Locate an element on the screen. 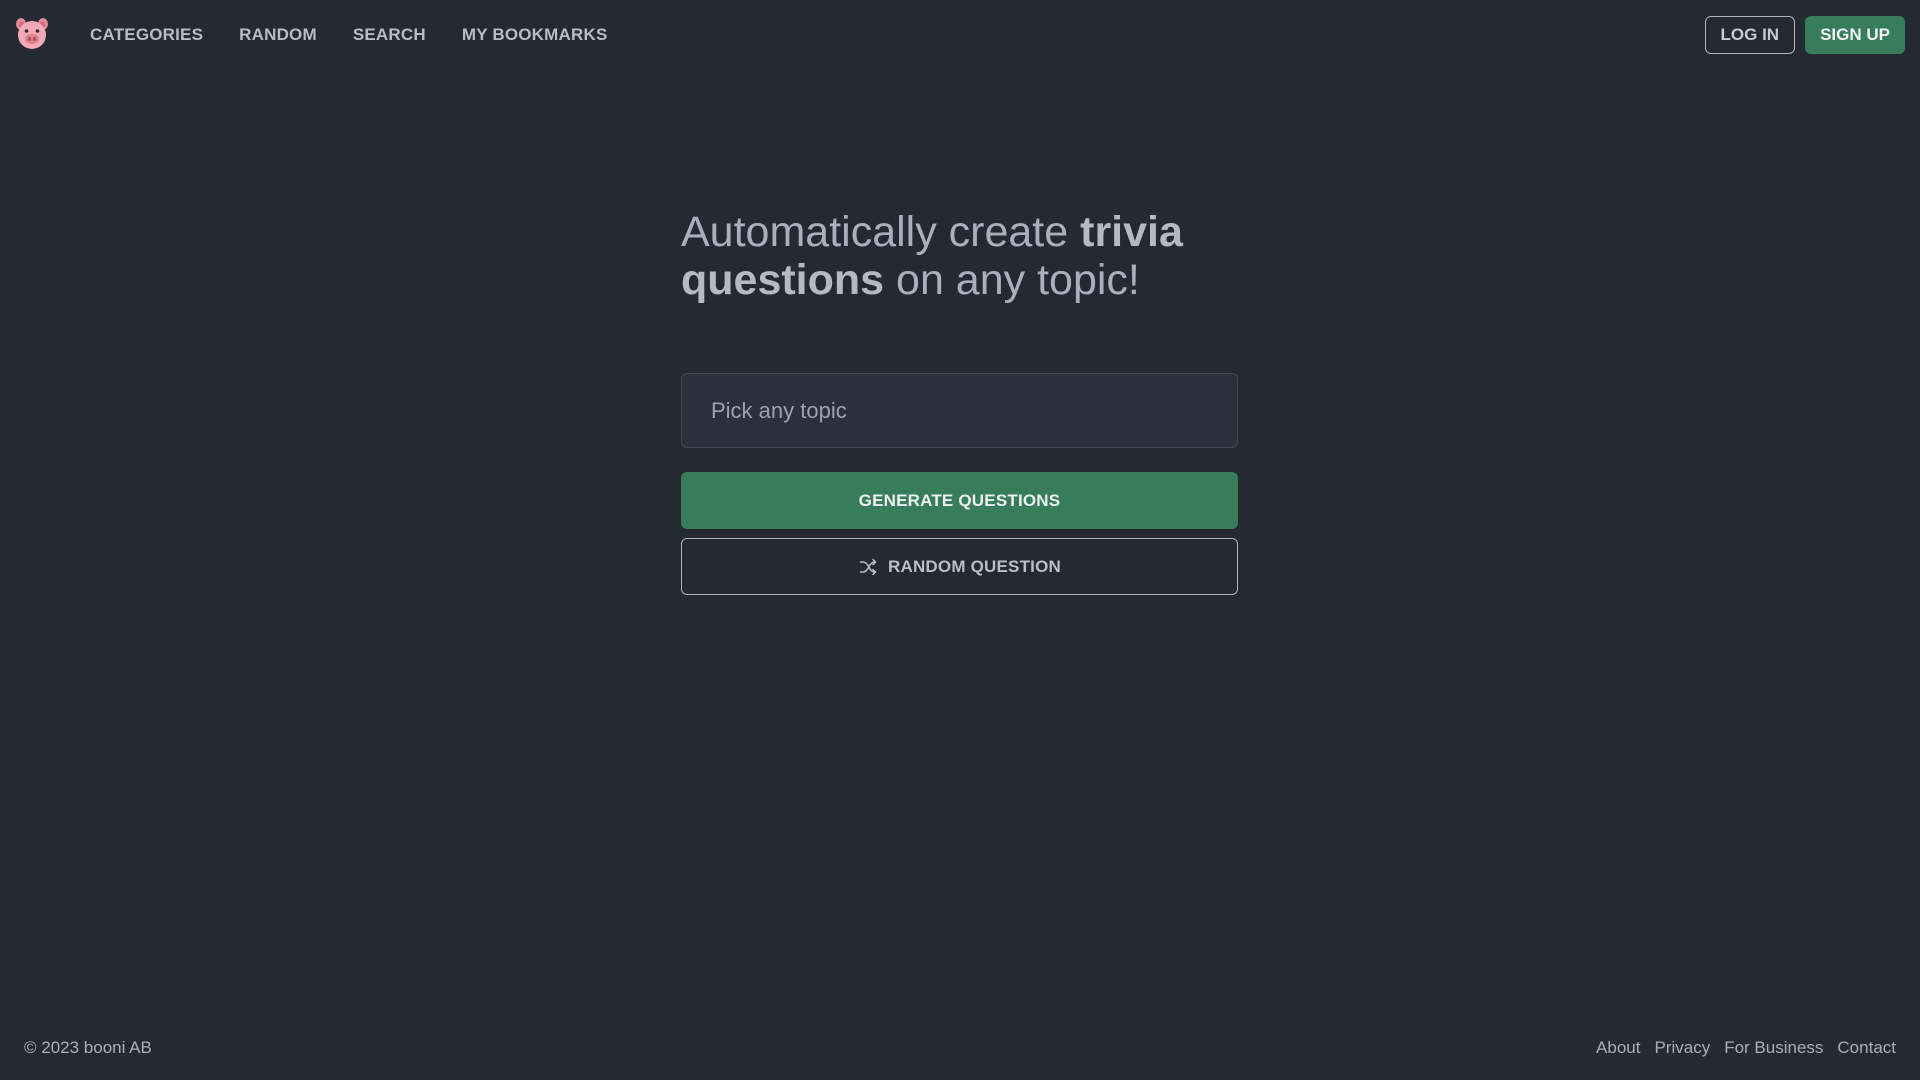 Image resolution: width=1920 pixels, height=1080 pixels. pig-face-icon is located at coordinates (32, 34).